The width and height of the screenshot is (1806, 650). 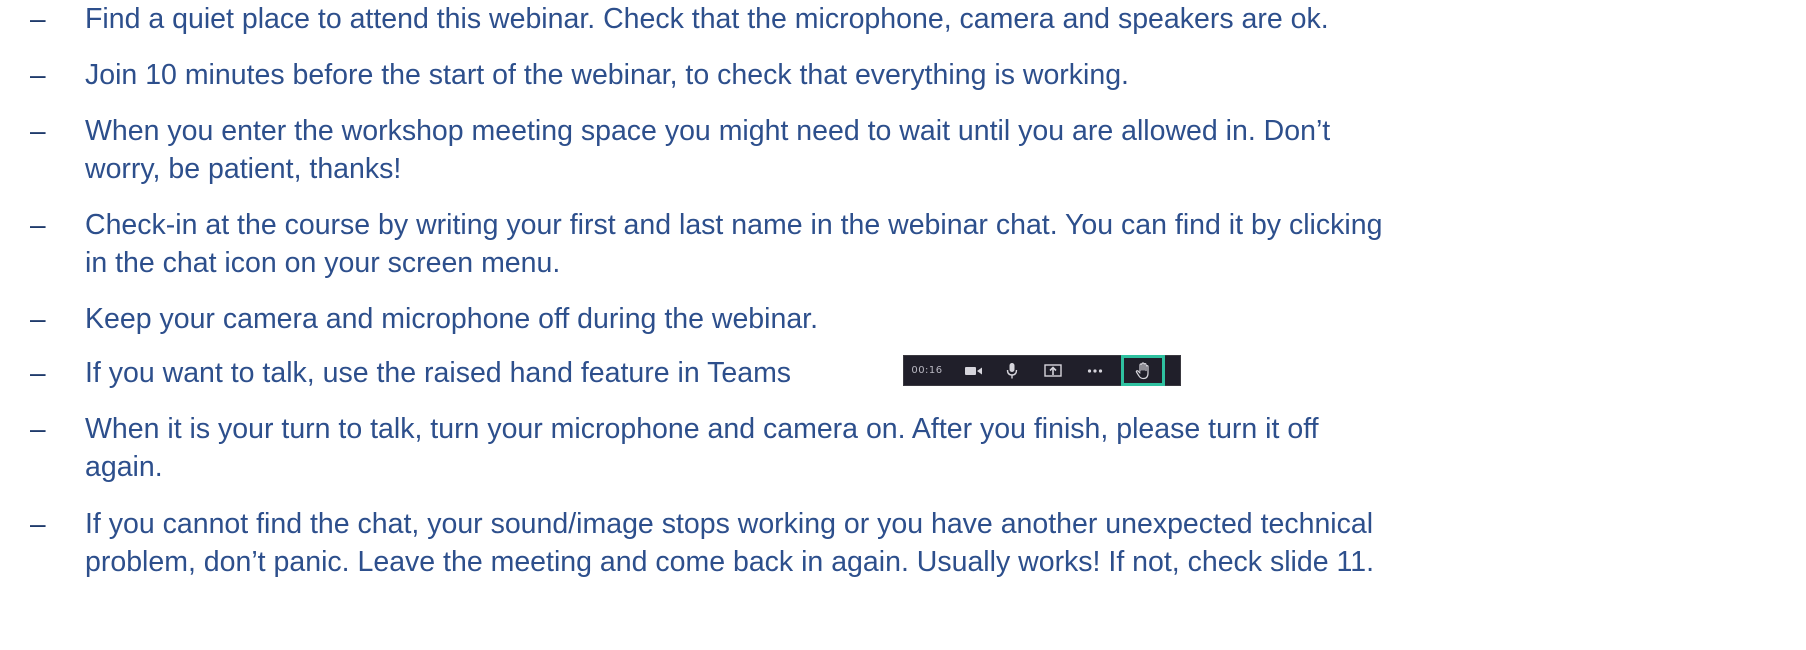 What do you see at coordinates (1012, 370) in the screenshot?
I see `microphone-icon` at bounding box center [1012, 370].